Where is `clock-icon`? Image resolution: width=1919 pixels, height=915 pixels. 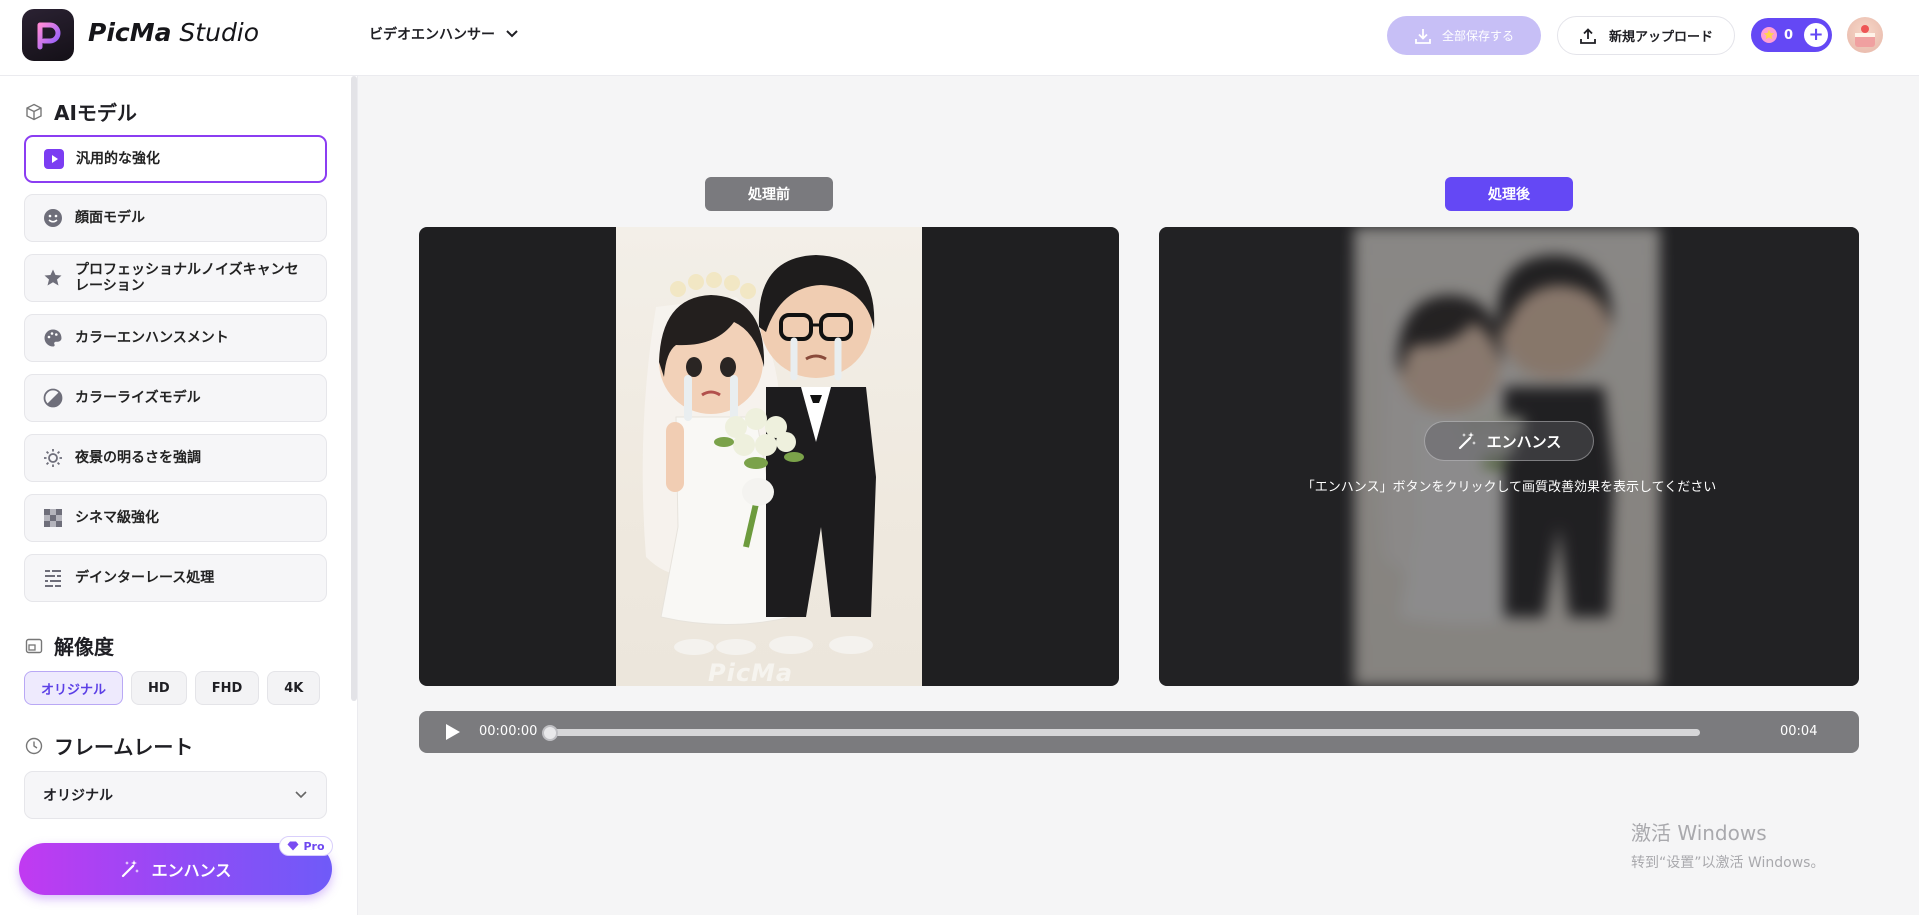
clock-icon is located at coordinates (34, 746).